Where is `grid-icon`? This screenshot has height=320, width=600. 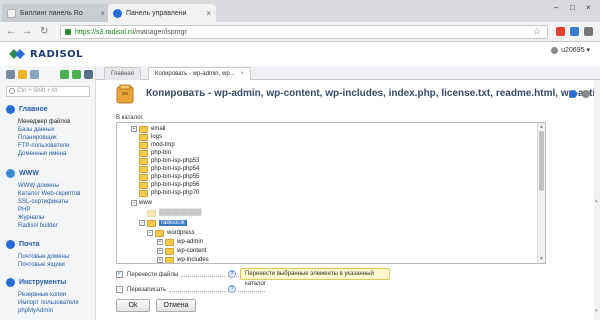
grid-icon is located at coordinates (10, 74).